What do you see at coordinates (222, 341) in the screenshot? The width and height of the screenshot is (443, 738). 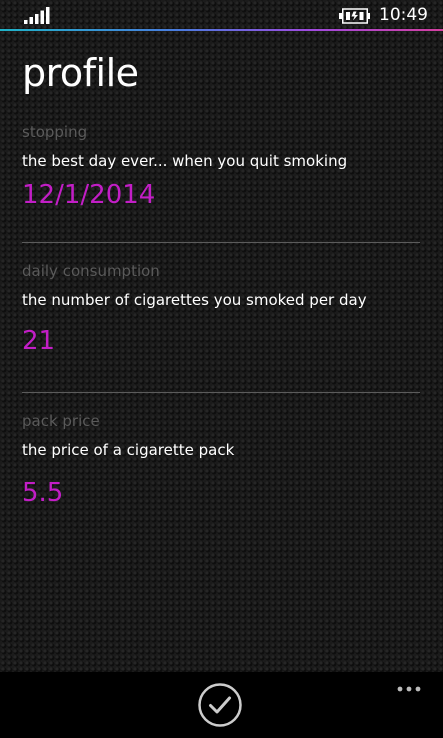 I see `daily-consumption-input: 21` at bounding box center [222, 341].